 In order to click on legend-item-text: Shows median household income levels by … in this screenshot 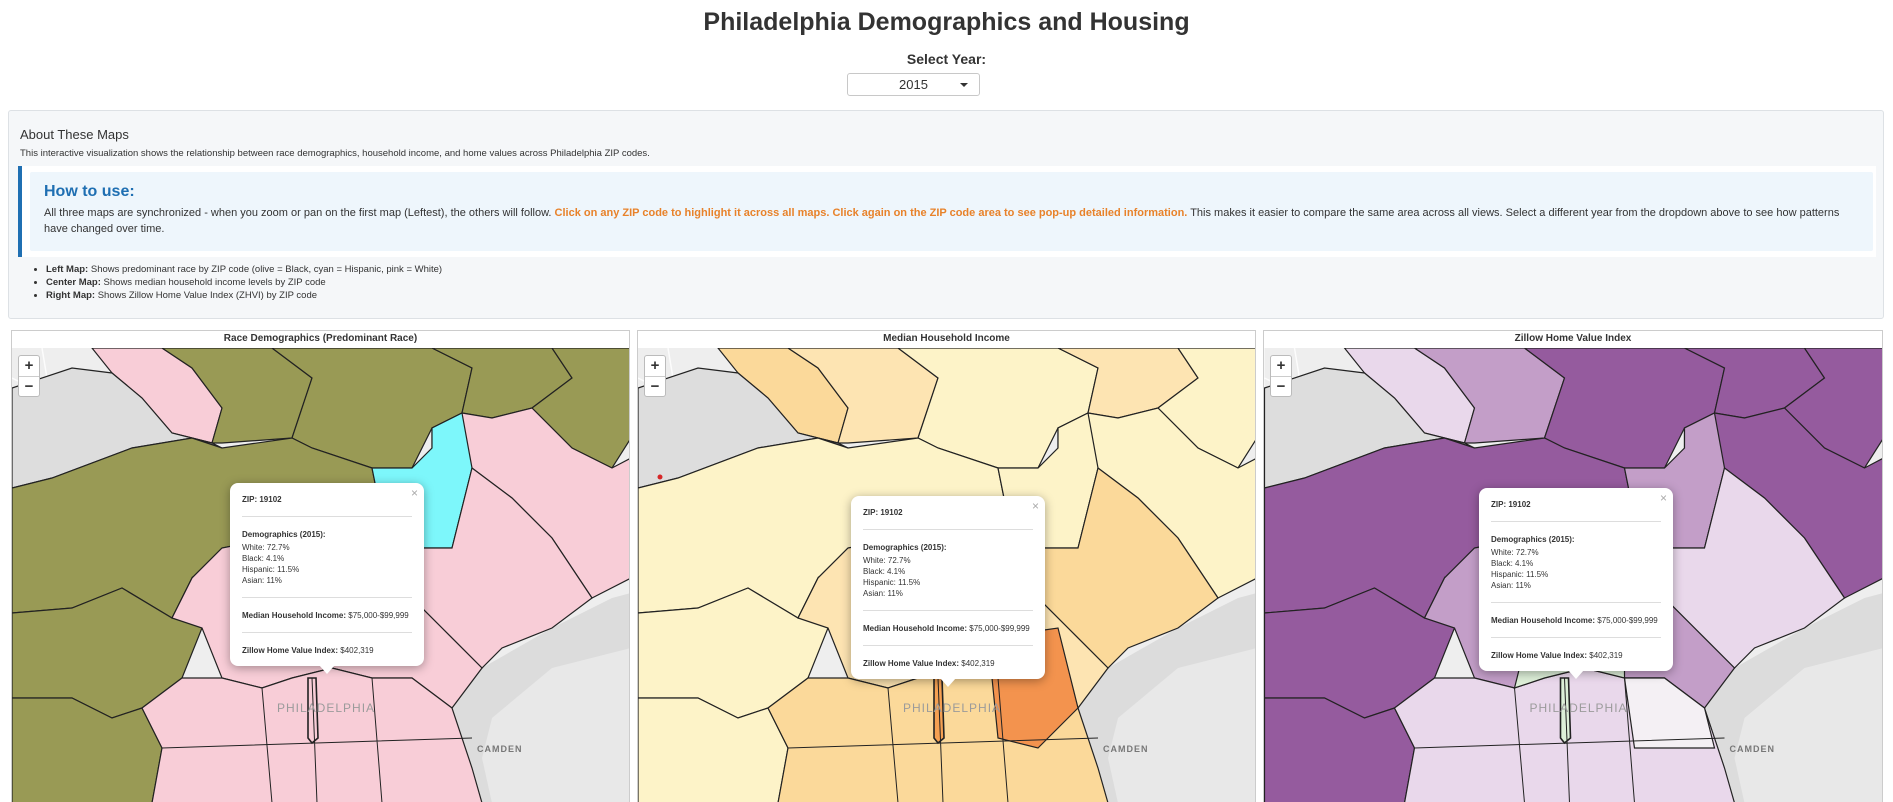, I will do `click(213, 282)`.